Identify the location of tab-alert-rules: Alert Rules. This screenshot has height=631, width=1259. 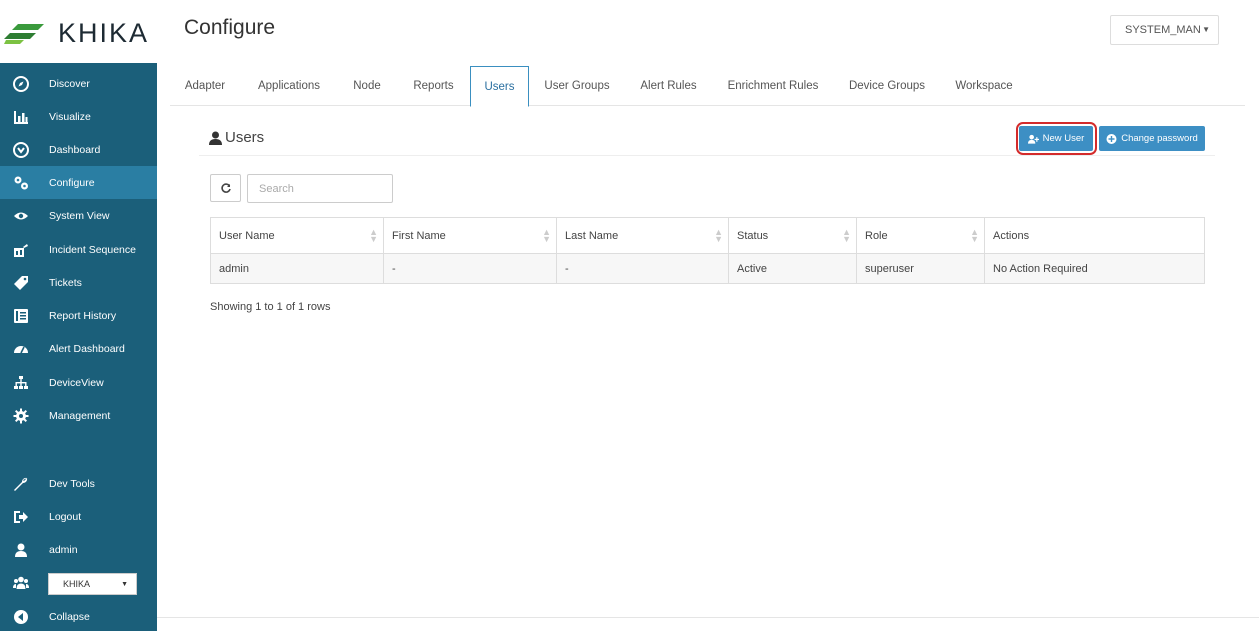
(668, 86).